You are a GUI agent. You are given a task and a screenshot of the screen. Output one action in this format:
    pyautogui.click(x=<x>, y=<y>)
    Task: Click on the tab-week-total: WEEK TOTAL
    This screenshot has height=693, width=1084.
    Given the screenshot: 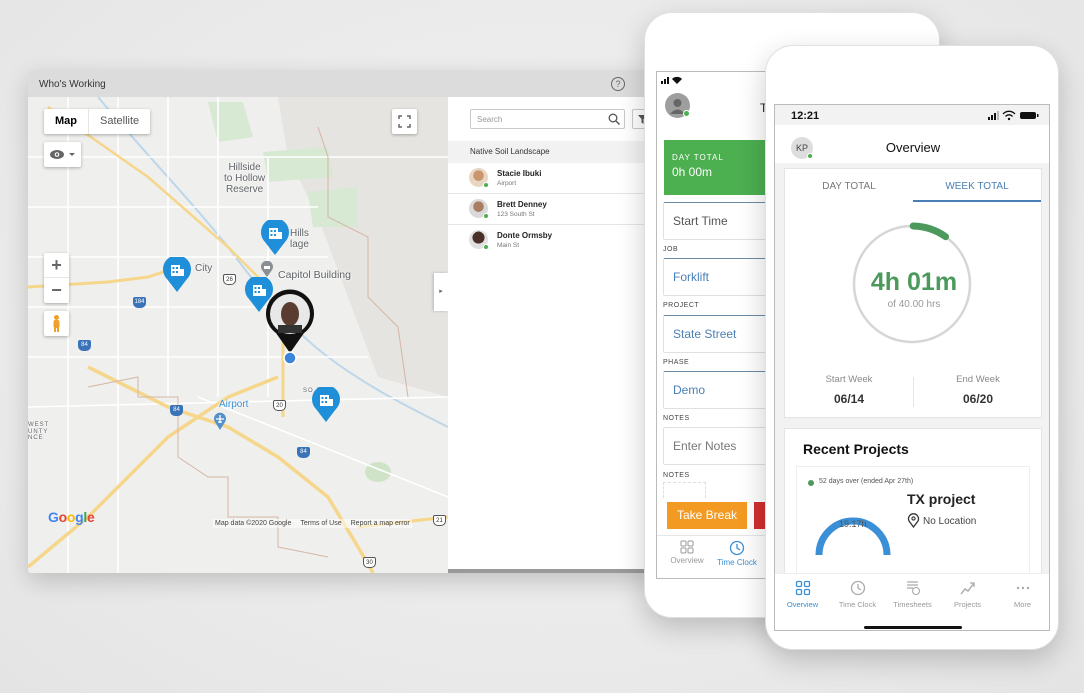 What is the action you would take?
    pyautogui.click(x=977, y=191)
    